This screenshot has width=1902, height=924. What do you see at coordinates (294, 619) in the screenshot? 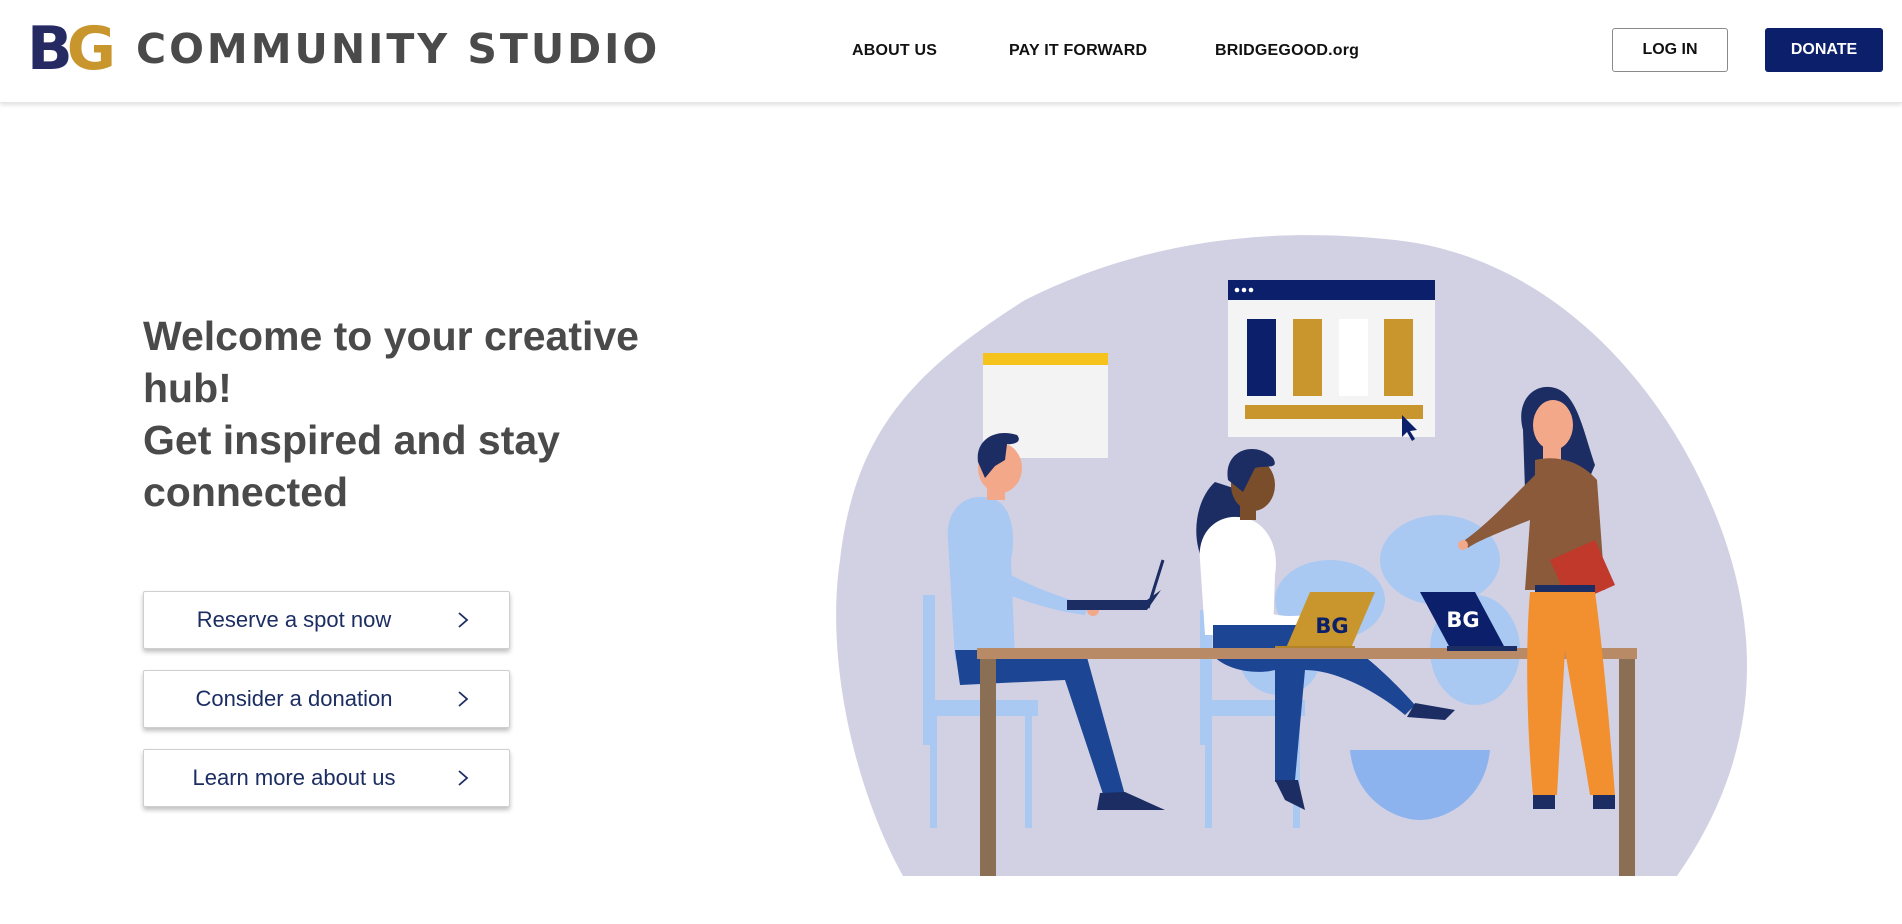
I see `cta-label: Reserve a spot now` at bounding box center [294, 619].